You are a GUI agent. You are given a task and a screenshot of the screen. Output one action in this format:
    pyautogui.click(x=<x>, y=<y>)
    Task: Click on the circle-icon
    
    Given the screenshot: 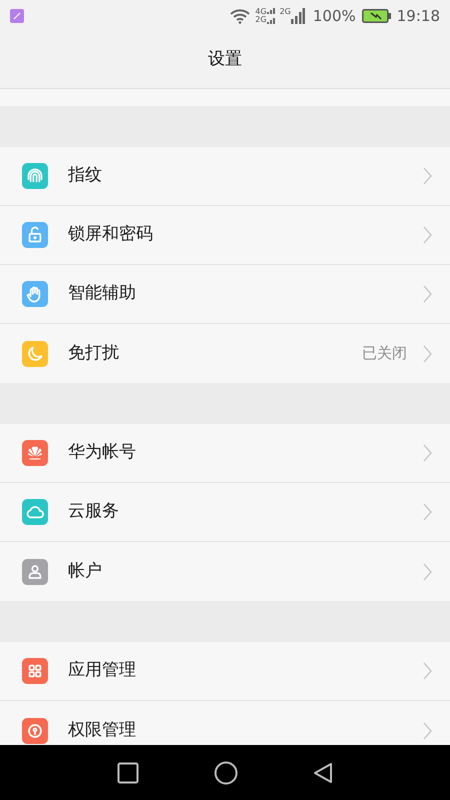 What is the action you would take?
    pyautogui.click(x=226, y=772)
    